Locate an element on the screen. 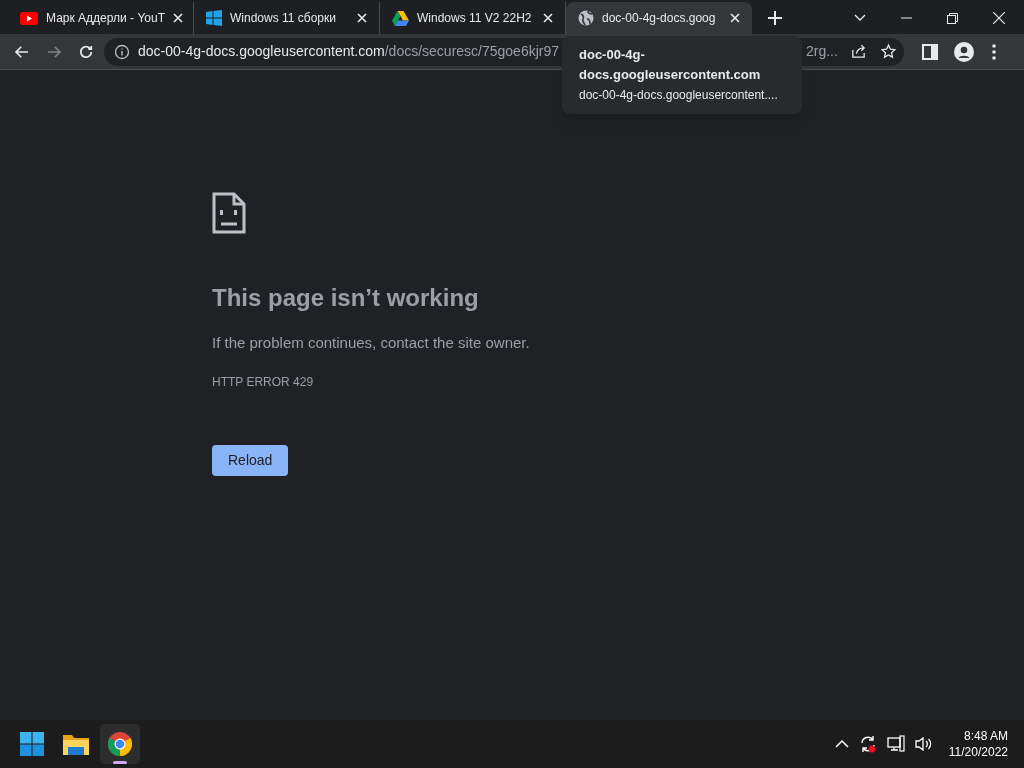  browser-button is located at coordinates (120, 744).